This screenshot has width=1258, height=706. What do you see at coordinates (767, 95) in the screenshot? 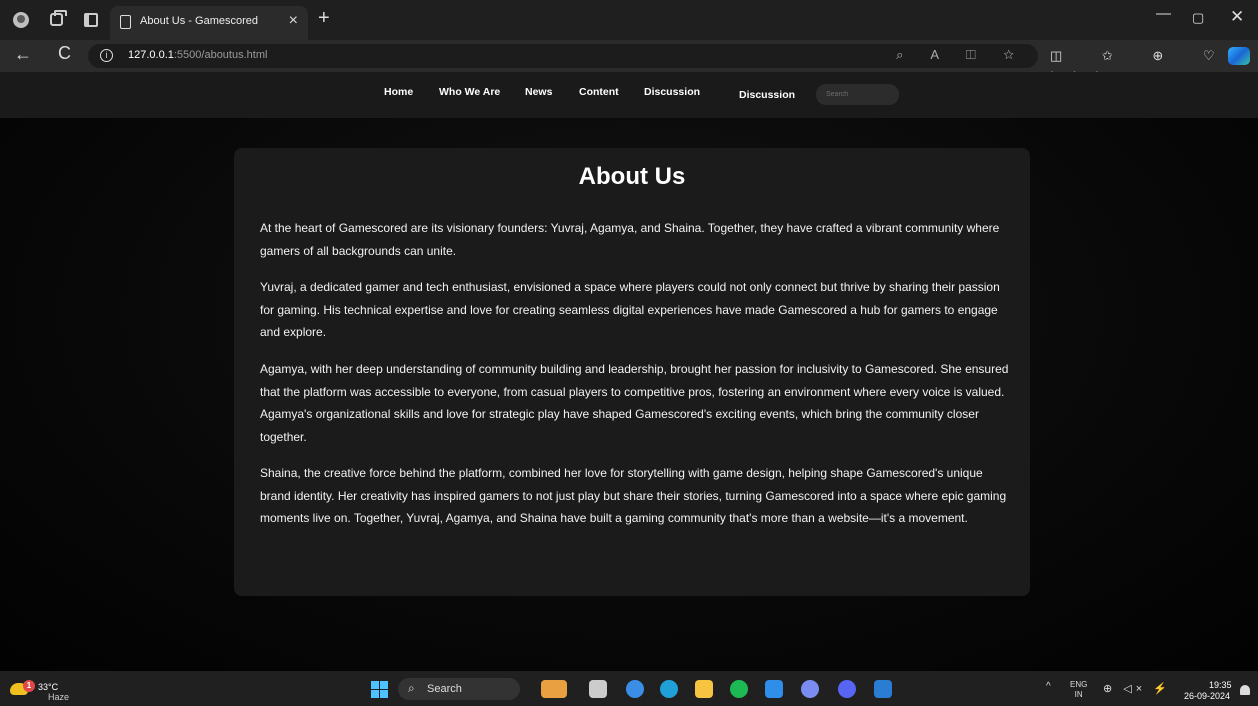
I see `nav-discussion-2: Discussion` at bounding box center [767, 95].